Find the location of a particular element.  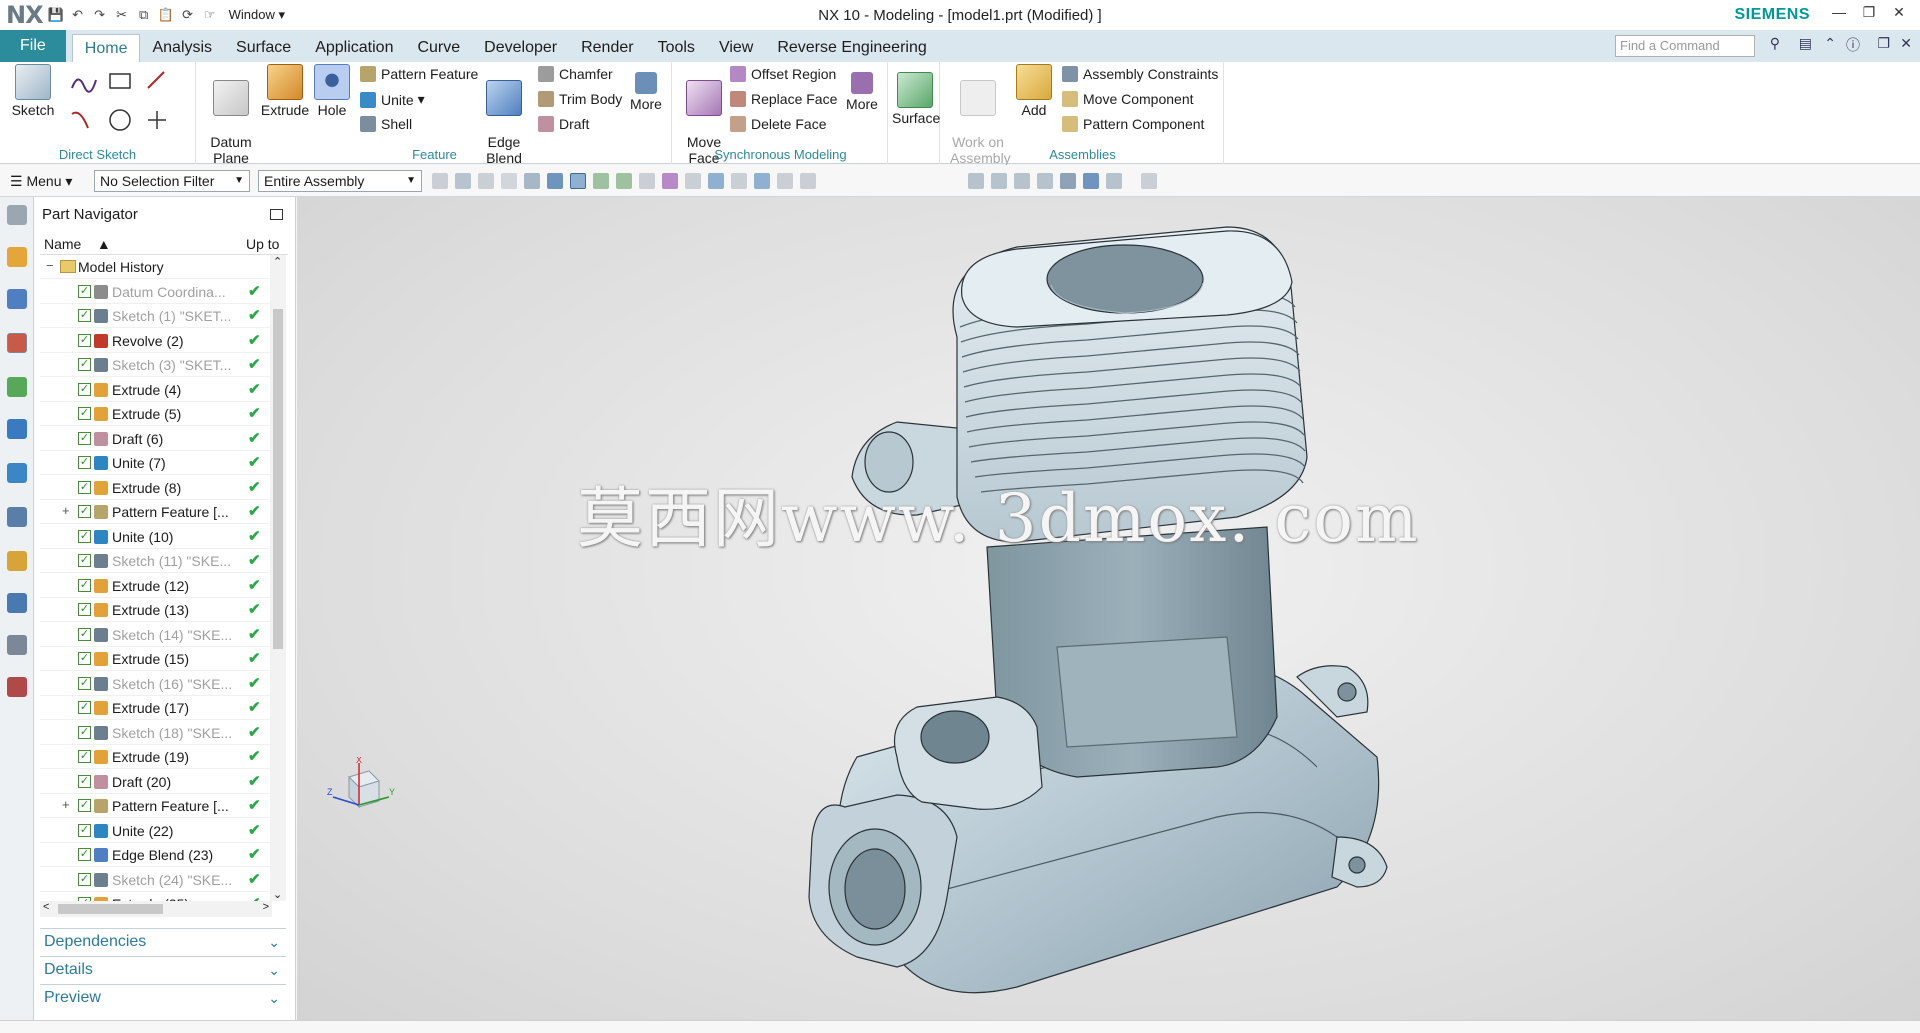

tree-item: ✓ Extrude (4) ✔ is located at coordinates (156, 390).